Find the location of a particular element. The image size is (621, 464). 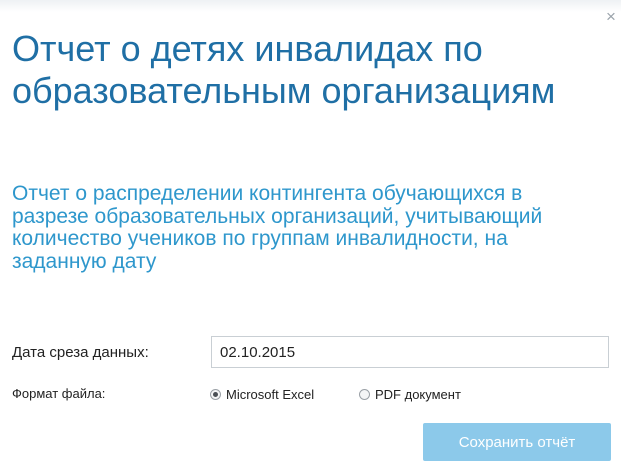

radio-checked-icon is located at coordinates (215, 394).